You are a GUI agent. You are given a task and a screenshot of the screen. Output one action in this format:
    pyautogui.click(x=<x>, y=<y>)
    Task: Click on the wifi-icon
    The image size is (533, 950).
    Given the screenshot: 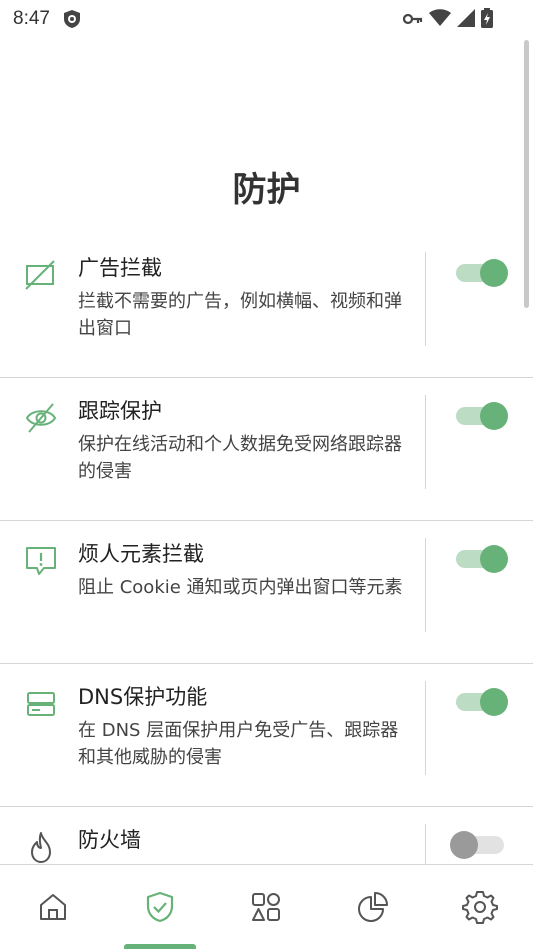 What is the action you would take?
    pyautogui.click(x=440, y=20)
    